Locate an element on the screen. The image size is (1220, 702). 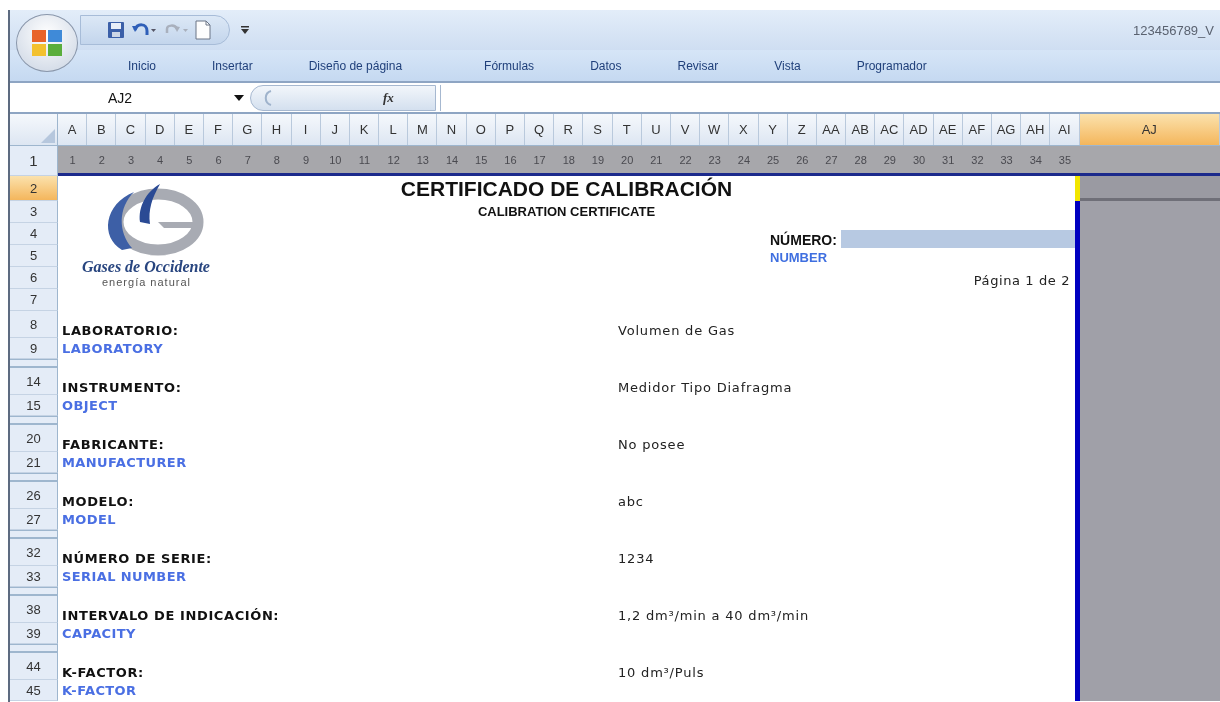
ruler-number: 2 is located at coordinates (101, 159).